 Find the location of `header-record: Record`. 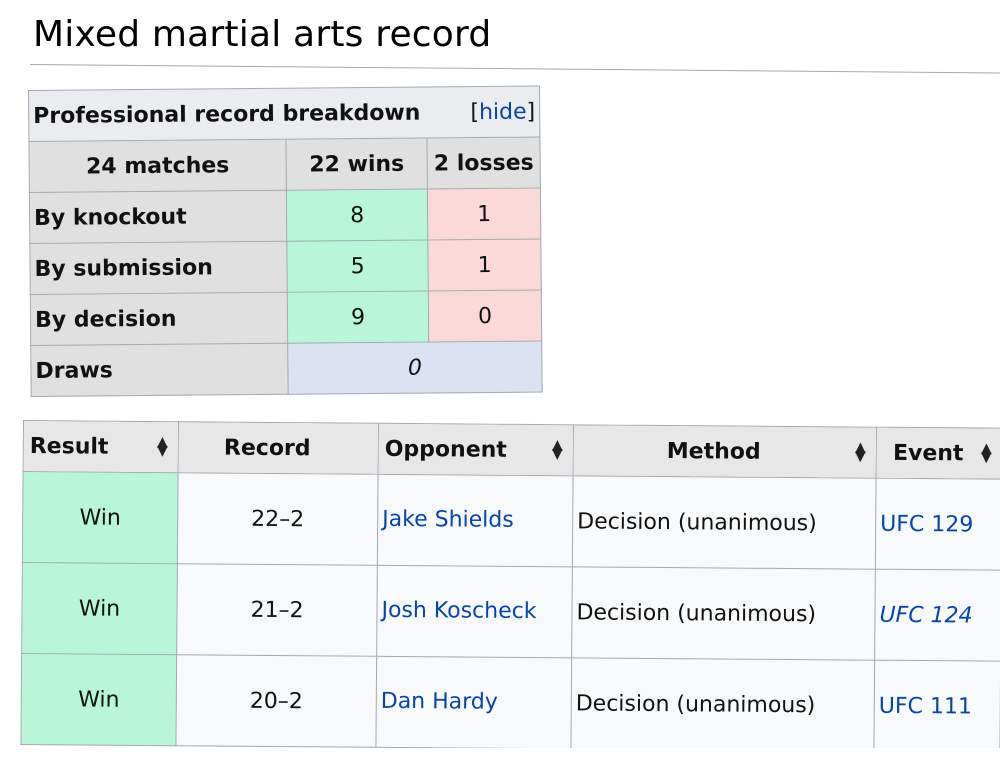

header-record: Record is located at coordinates (278, 448).